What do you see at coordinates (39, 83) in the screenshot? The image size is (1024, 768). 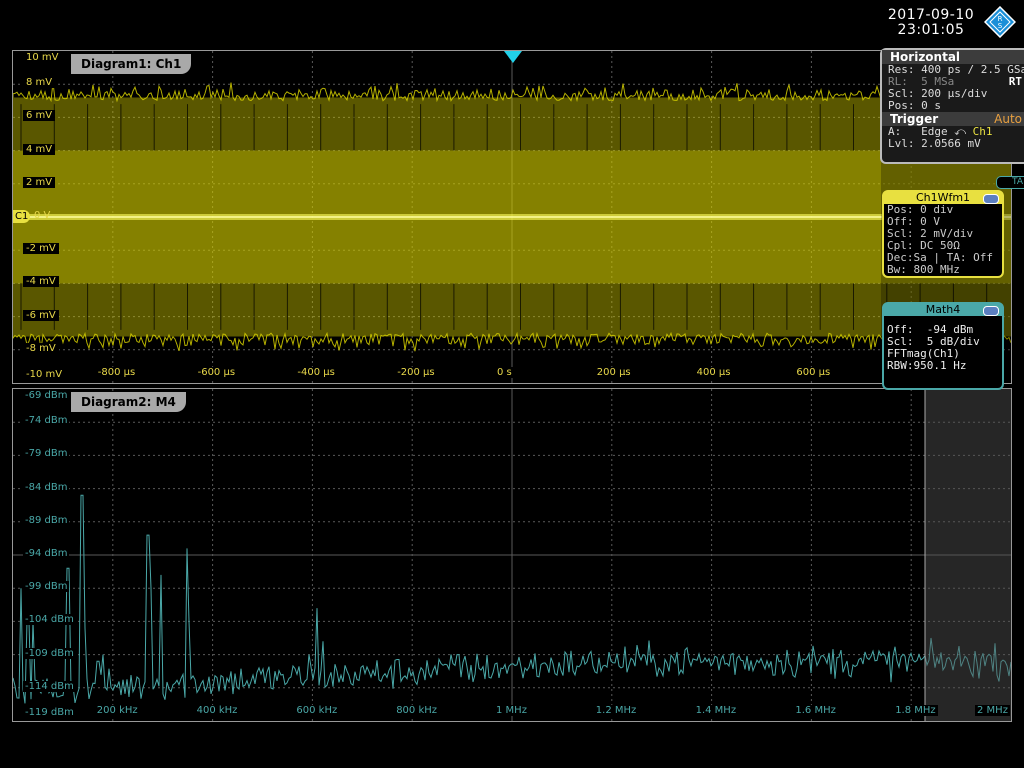 I see `diagram1-y-tick-label: 8 mV` at bounding box center [39, 83].